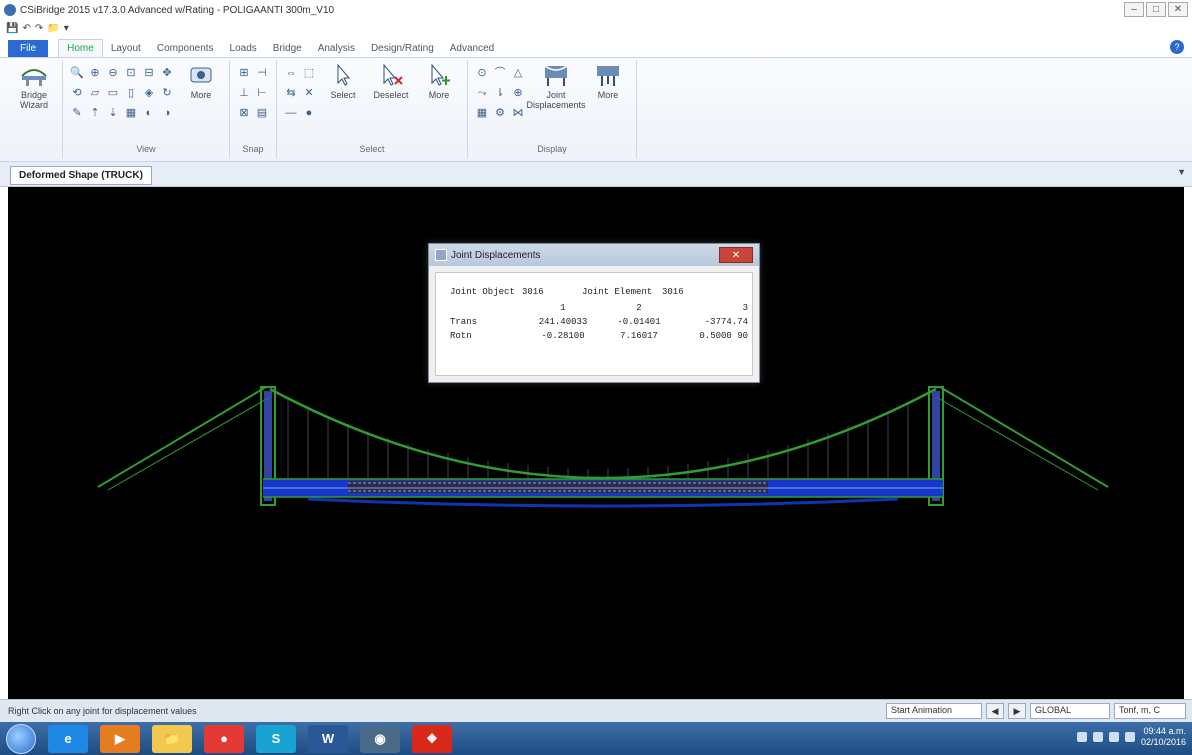  What do you see at coordinates (149, 113) in the screenshot?
I see `set-display-icon: ◐` at bounding box center [149, 113].